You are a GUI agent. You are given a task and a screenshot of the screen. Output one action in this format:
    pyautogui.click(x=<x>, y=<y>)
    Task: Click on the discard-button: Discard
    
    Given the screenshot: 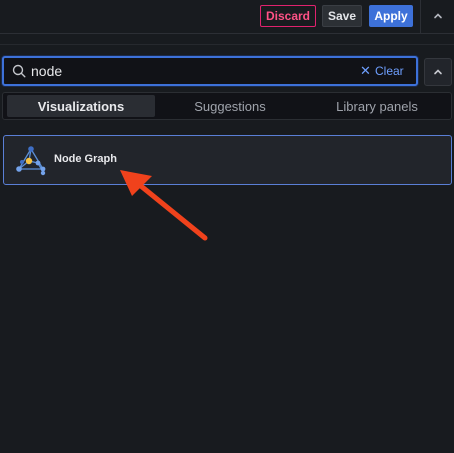 What is the action you would take?
    pyautogui.click(x=288, y=16)
    